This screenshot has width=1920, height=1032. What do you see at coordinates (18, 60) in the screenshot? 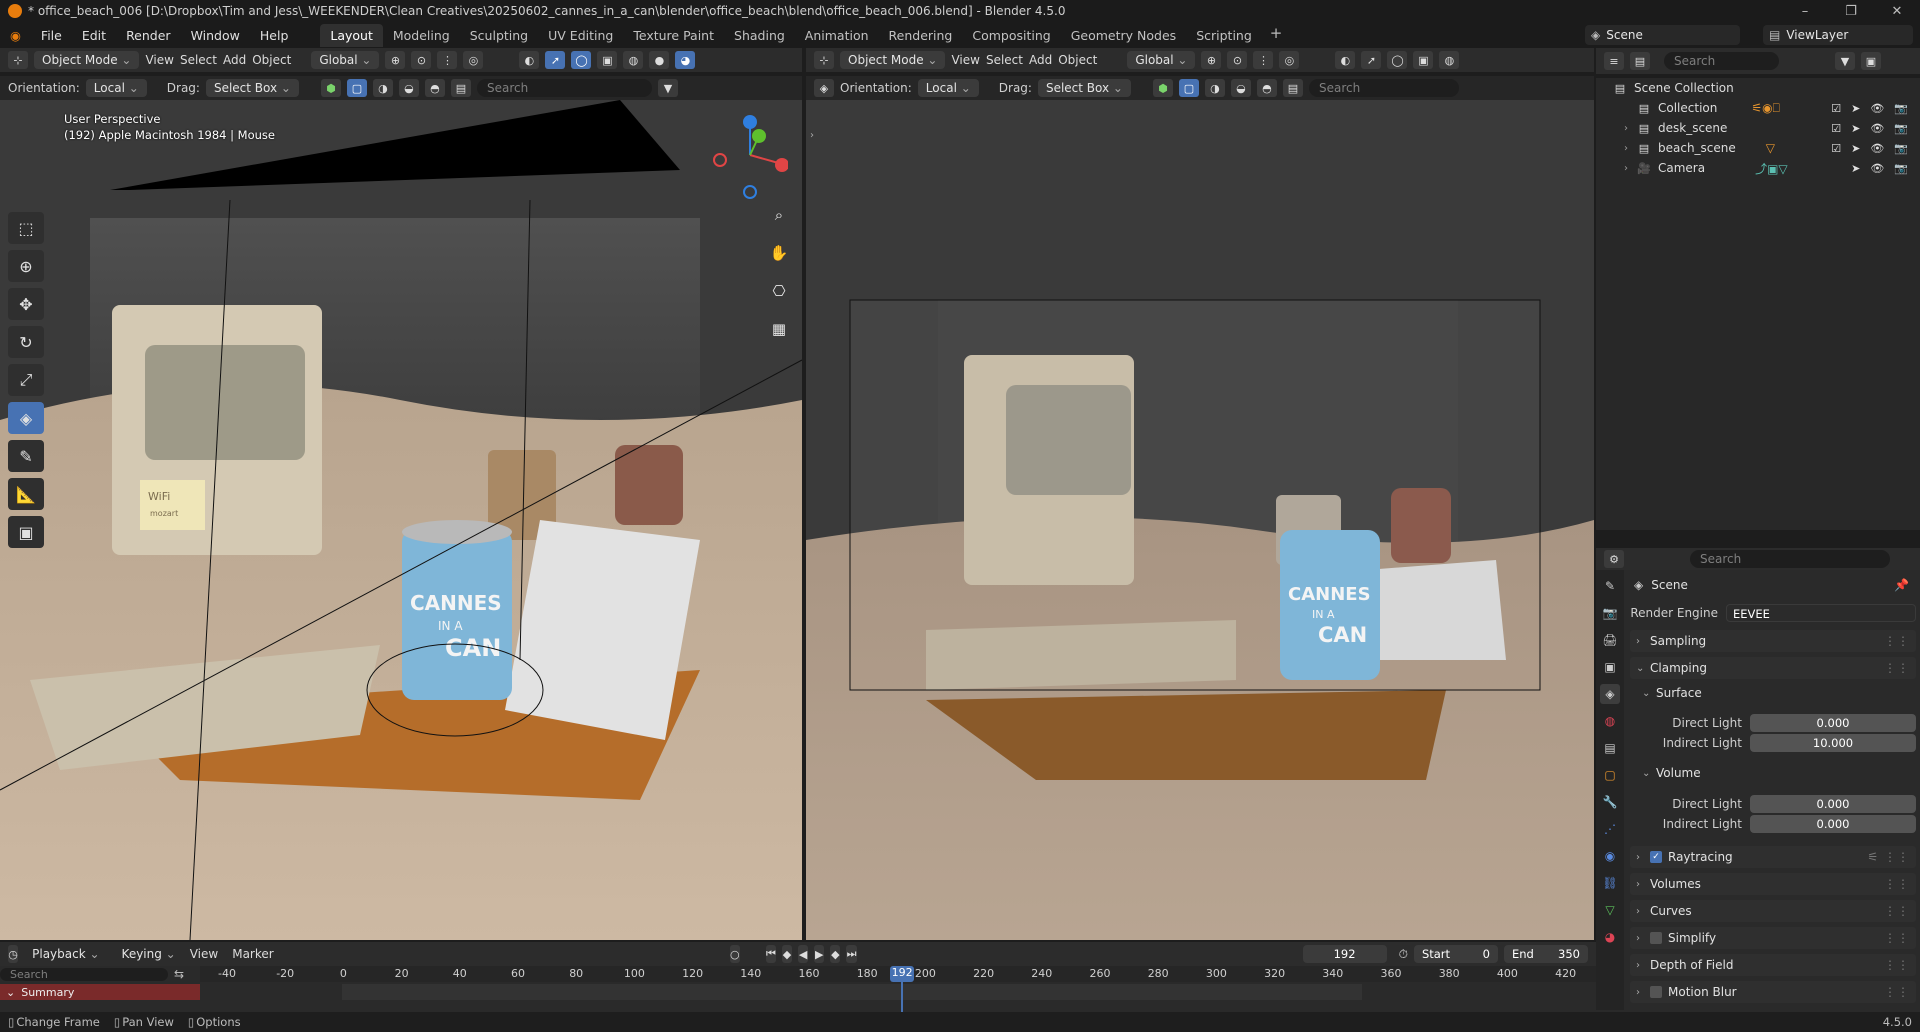
I see `editor-type-icon: ⊹` at bounding box center [18, 60].